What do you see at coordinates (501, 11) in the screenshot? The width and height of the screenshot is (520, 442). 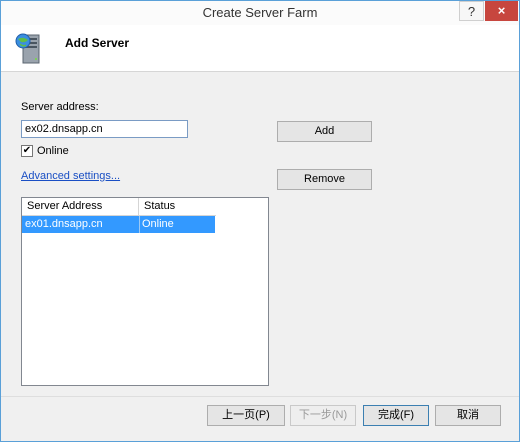 I see `close-button: ×` at bounding box center [501, 11].